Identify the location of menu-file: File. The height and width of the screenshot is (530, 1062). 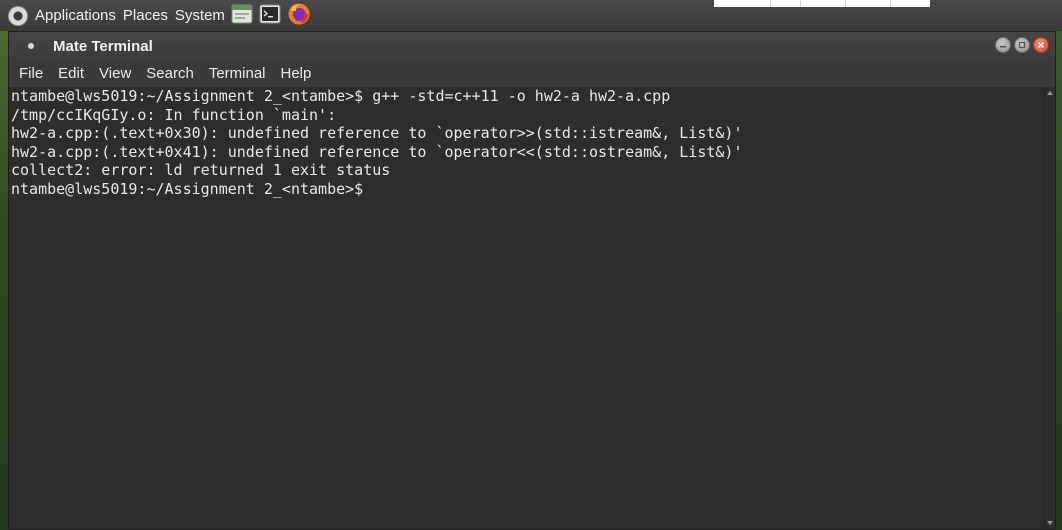
(31, 73).